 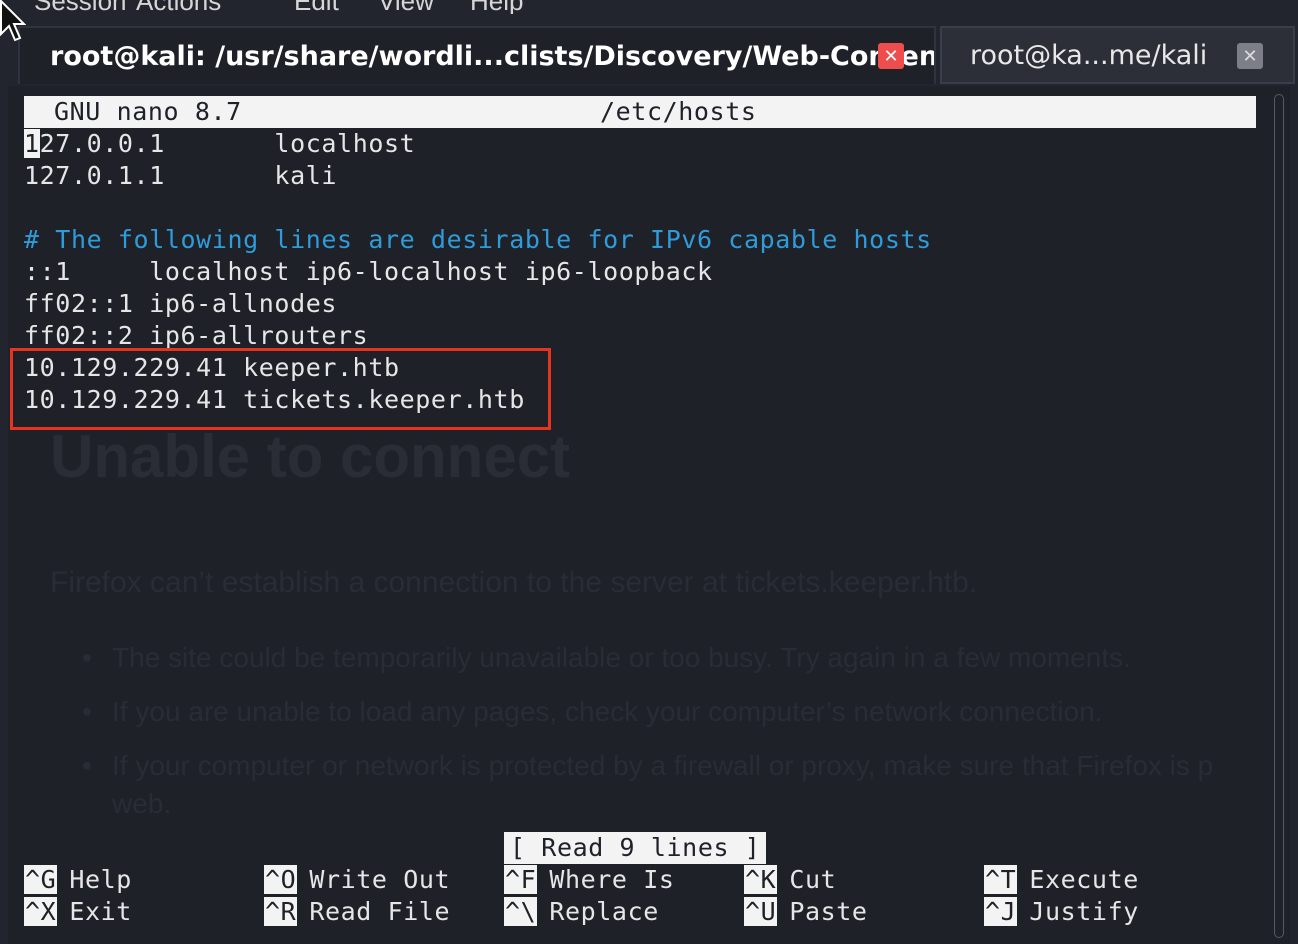 What do you see at coordinates (280, 389) in the screenshot?
I see `highlight-annotation-box` at bounding box center [280, 389].